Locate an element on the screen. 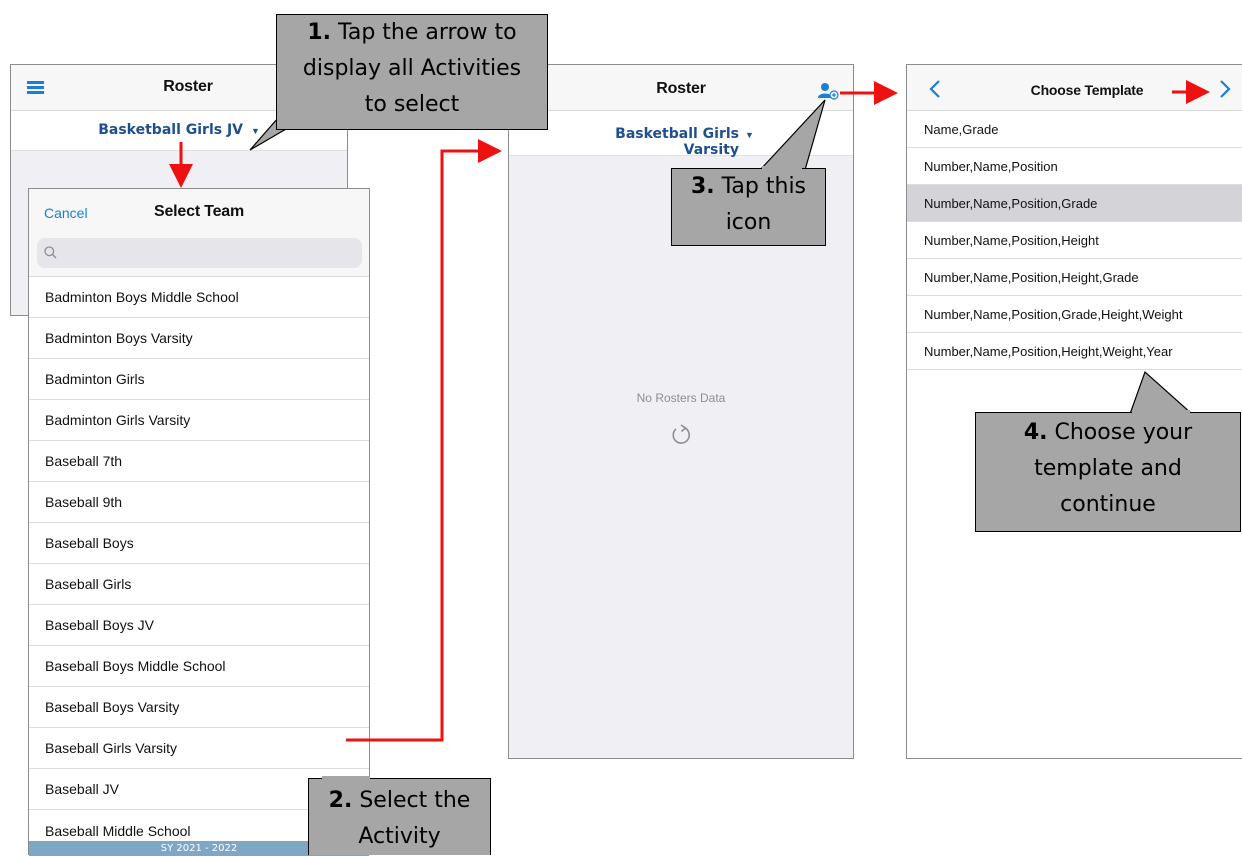  callout-2-number: 2. is located at coordinates (340, 800).